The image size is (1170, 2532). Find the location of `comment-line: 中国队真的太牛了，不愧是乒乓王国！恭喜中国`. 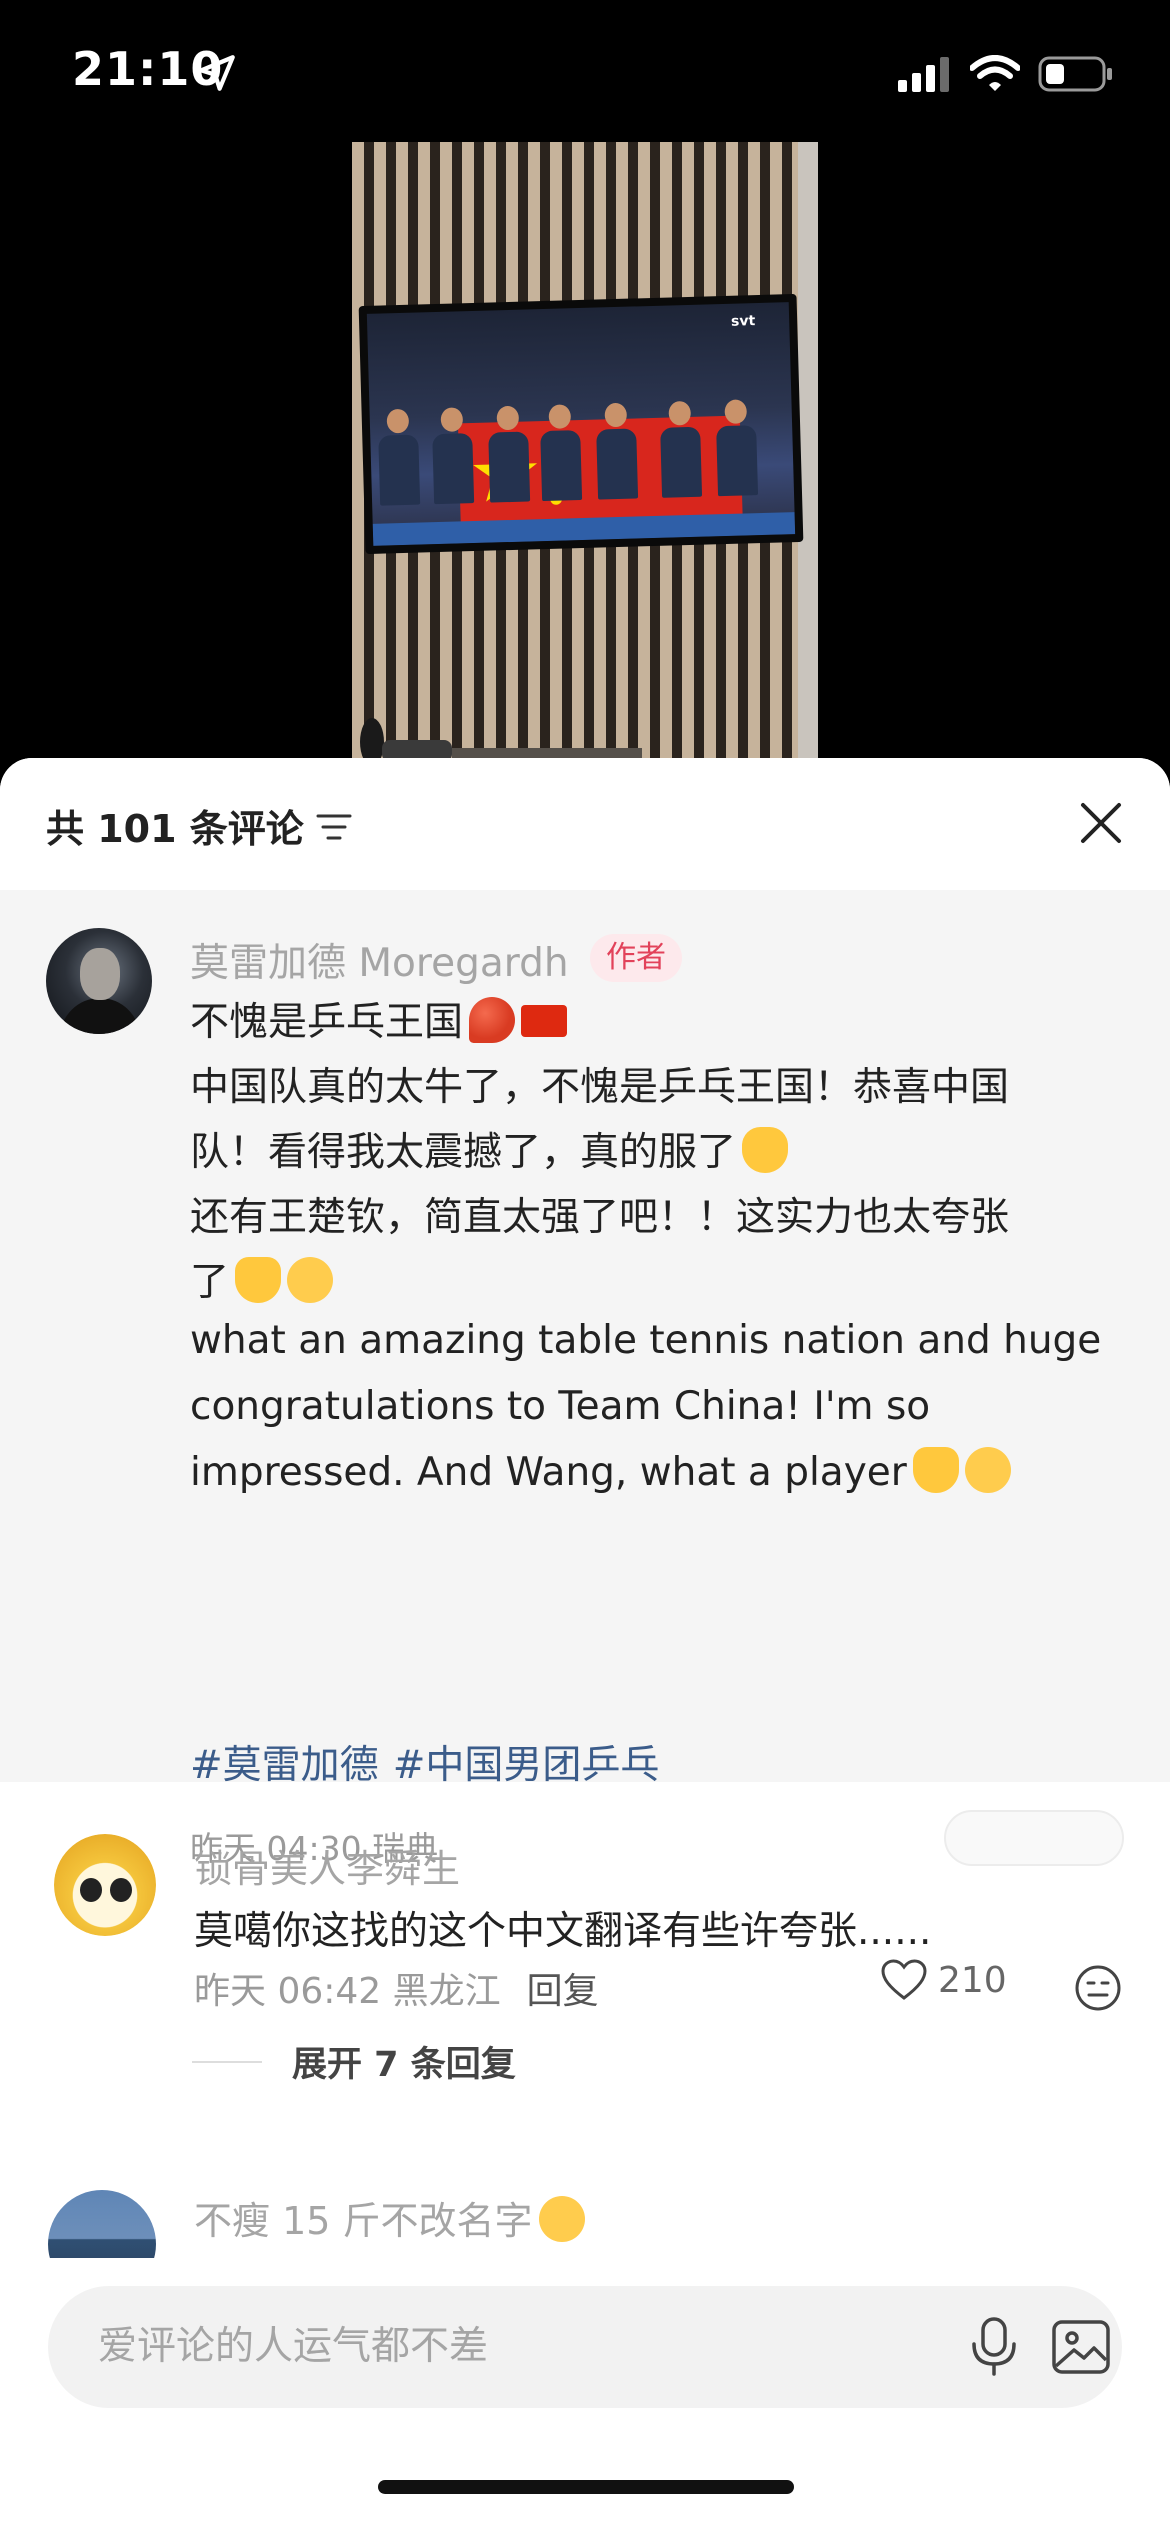

comment-line: 中国队真的太牛了，不愧是乒乓王国！恭喜中国 is located at coordinates (600, 1087).